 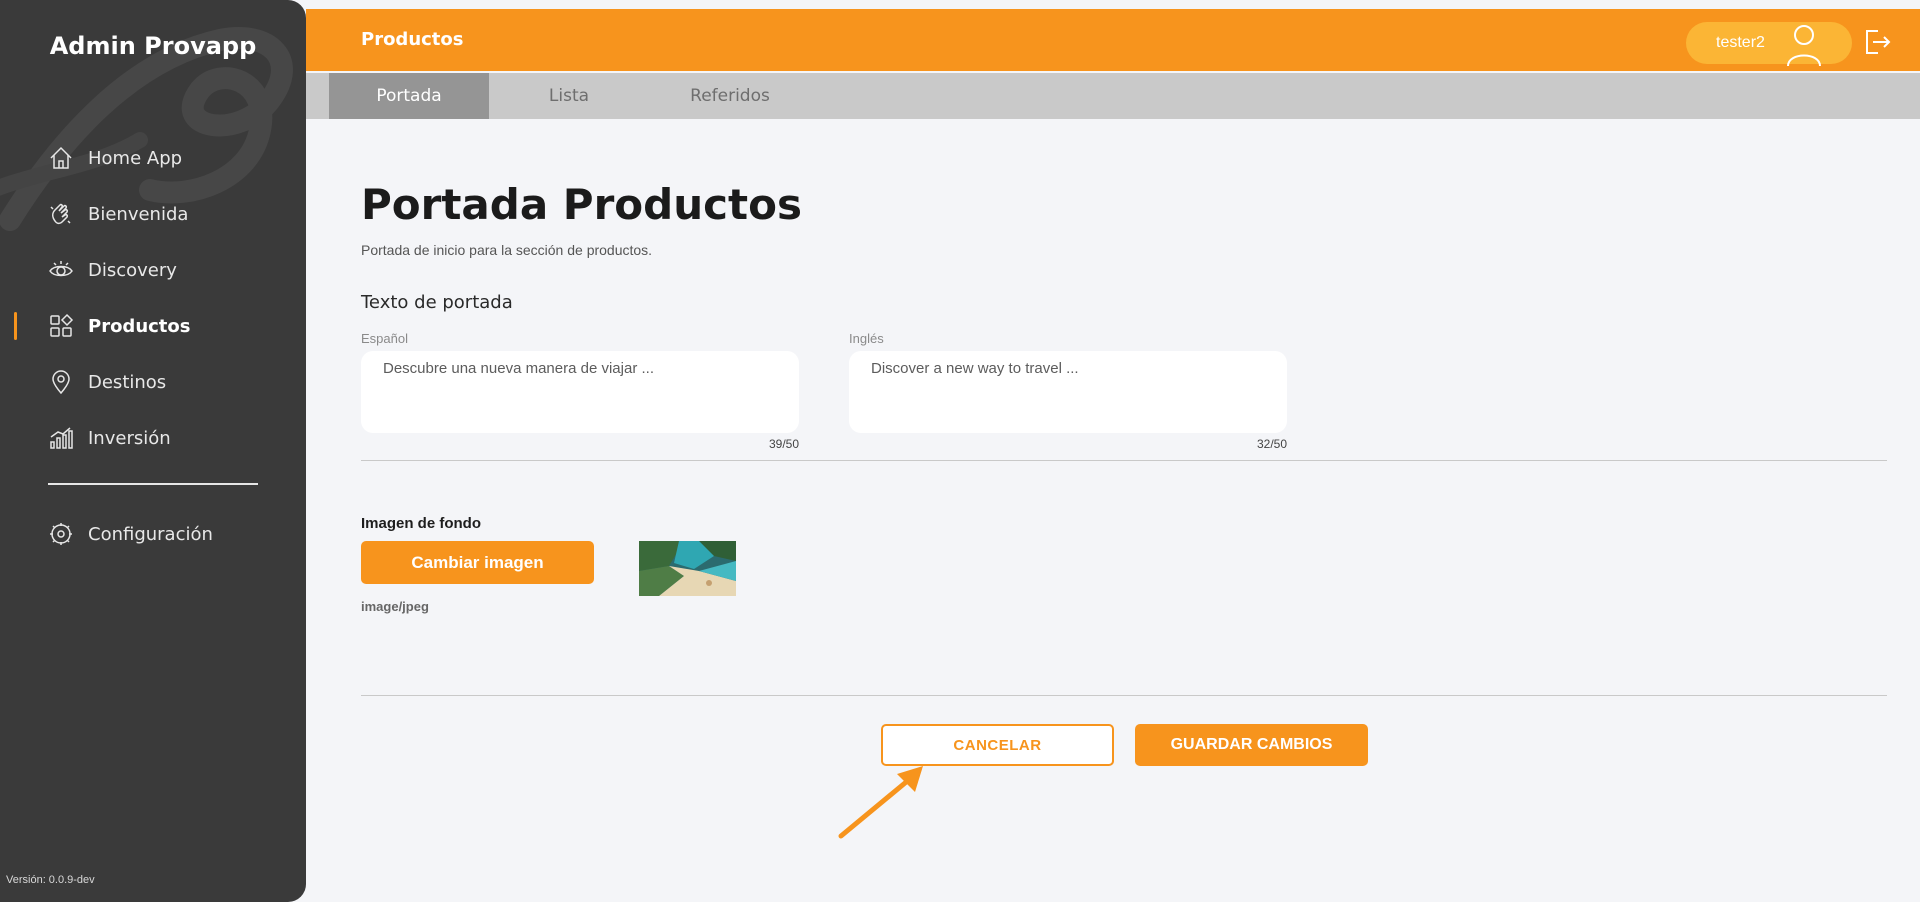 I want to click on save-changes-button: GUARDAR CAMBIOS, so click(x=1251, y=745).